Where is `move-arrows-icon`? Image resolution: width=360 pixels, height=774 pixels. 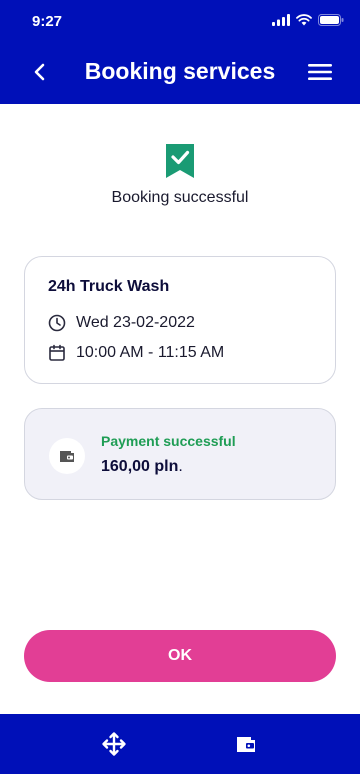
move-arrows-icon is located at coordinates (114, 744).